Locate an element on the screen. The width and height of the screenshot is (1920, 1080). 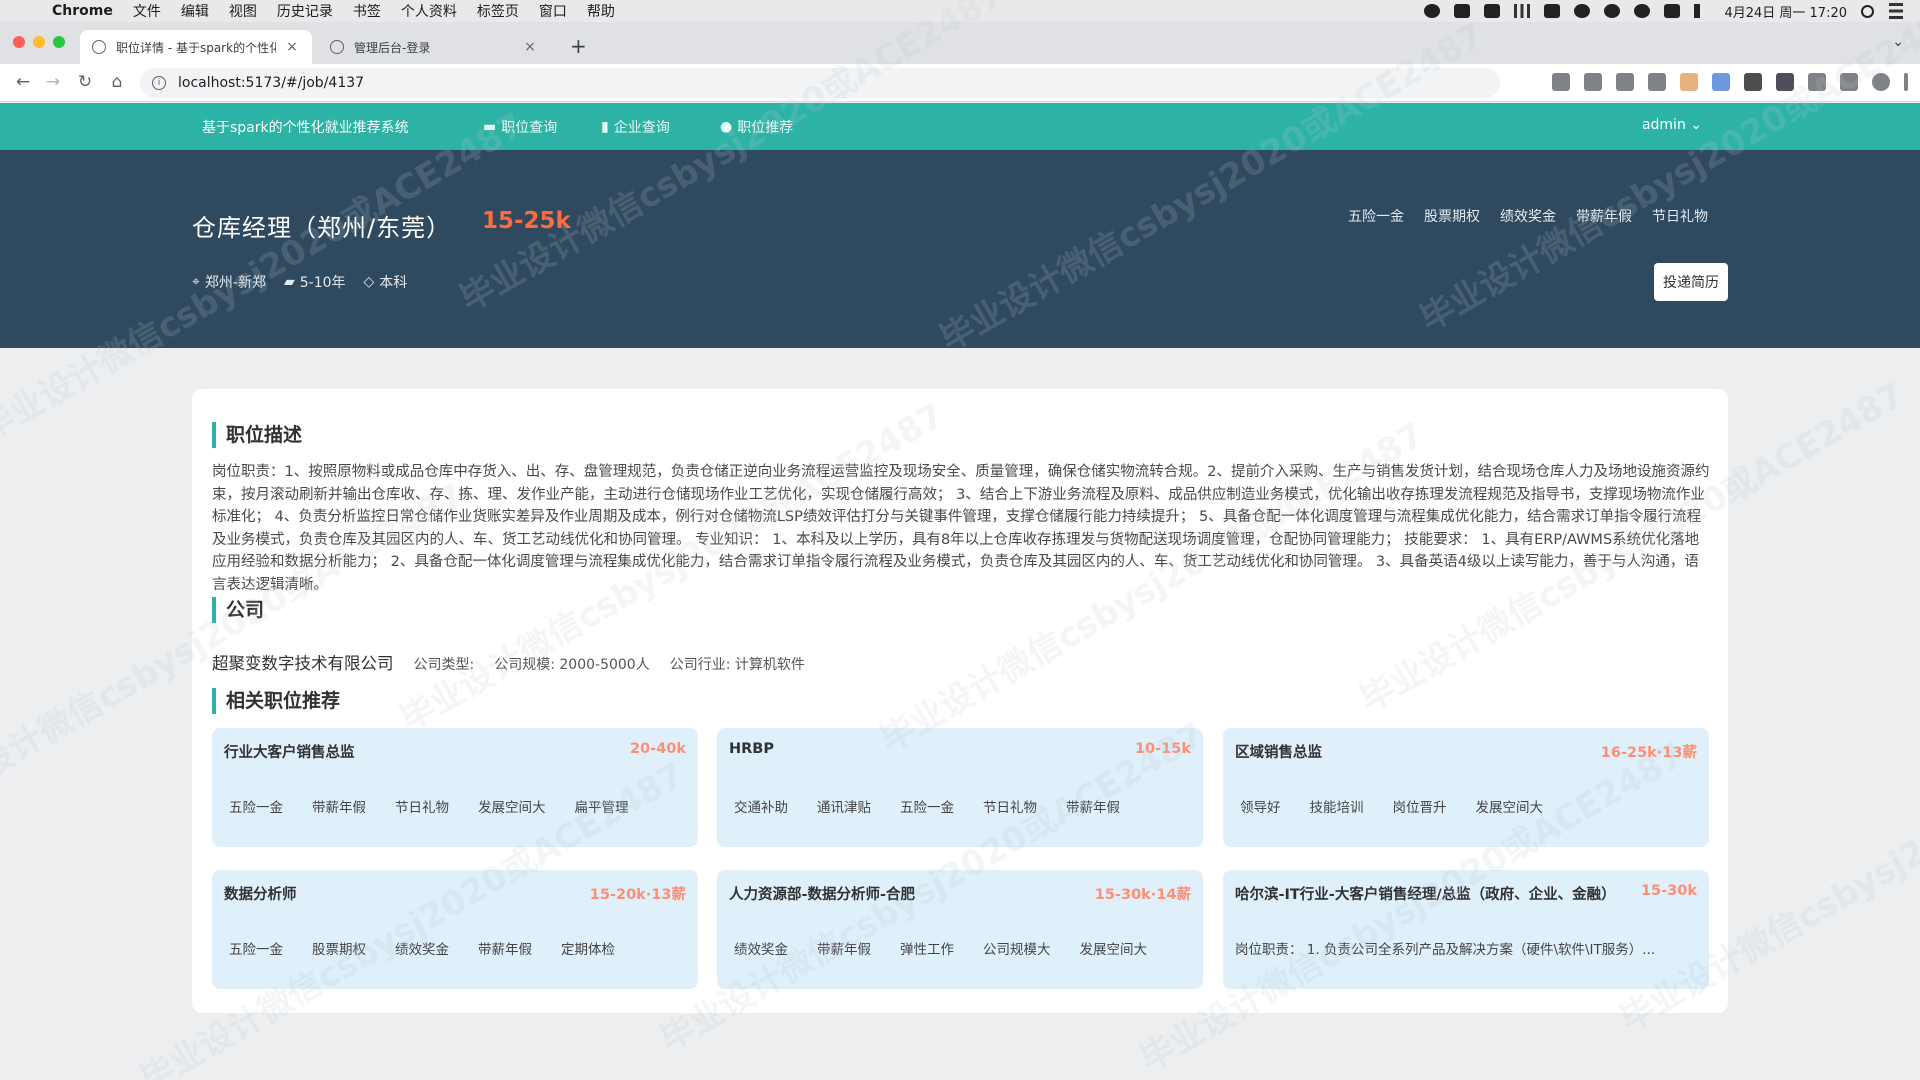
related-job-tags: 领导好 技能培训 岗位晋升 发展空间大 is located at coordinates (1391, 806).